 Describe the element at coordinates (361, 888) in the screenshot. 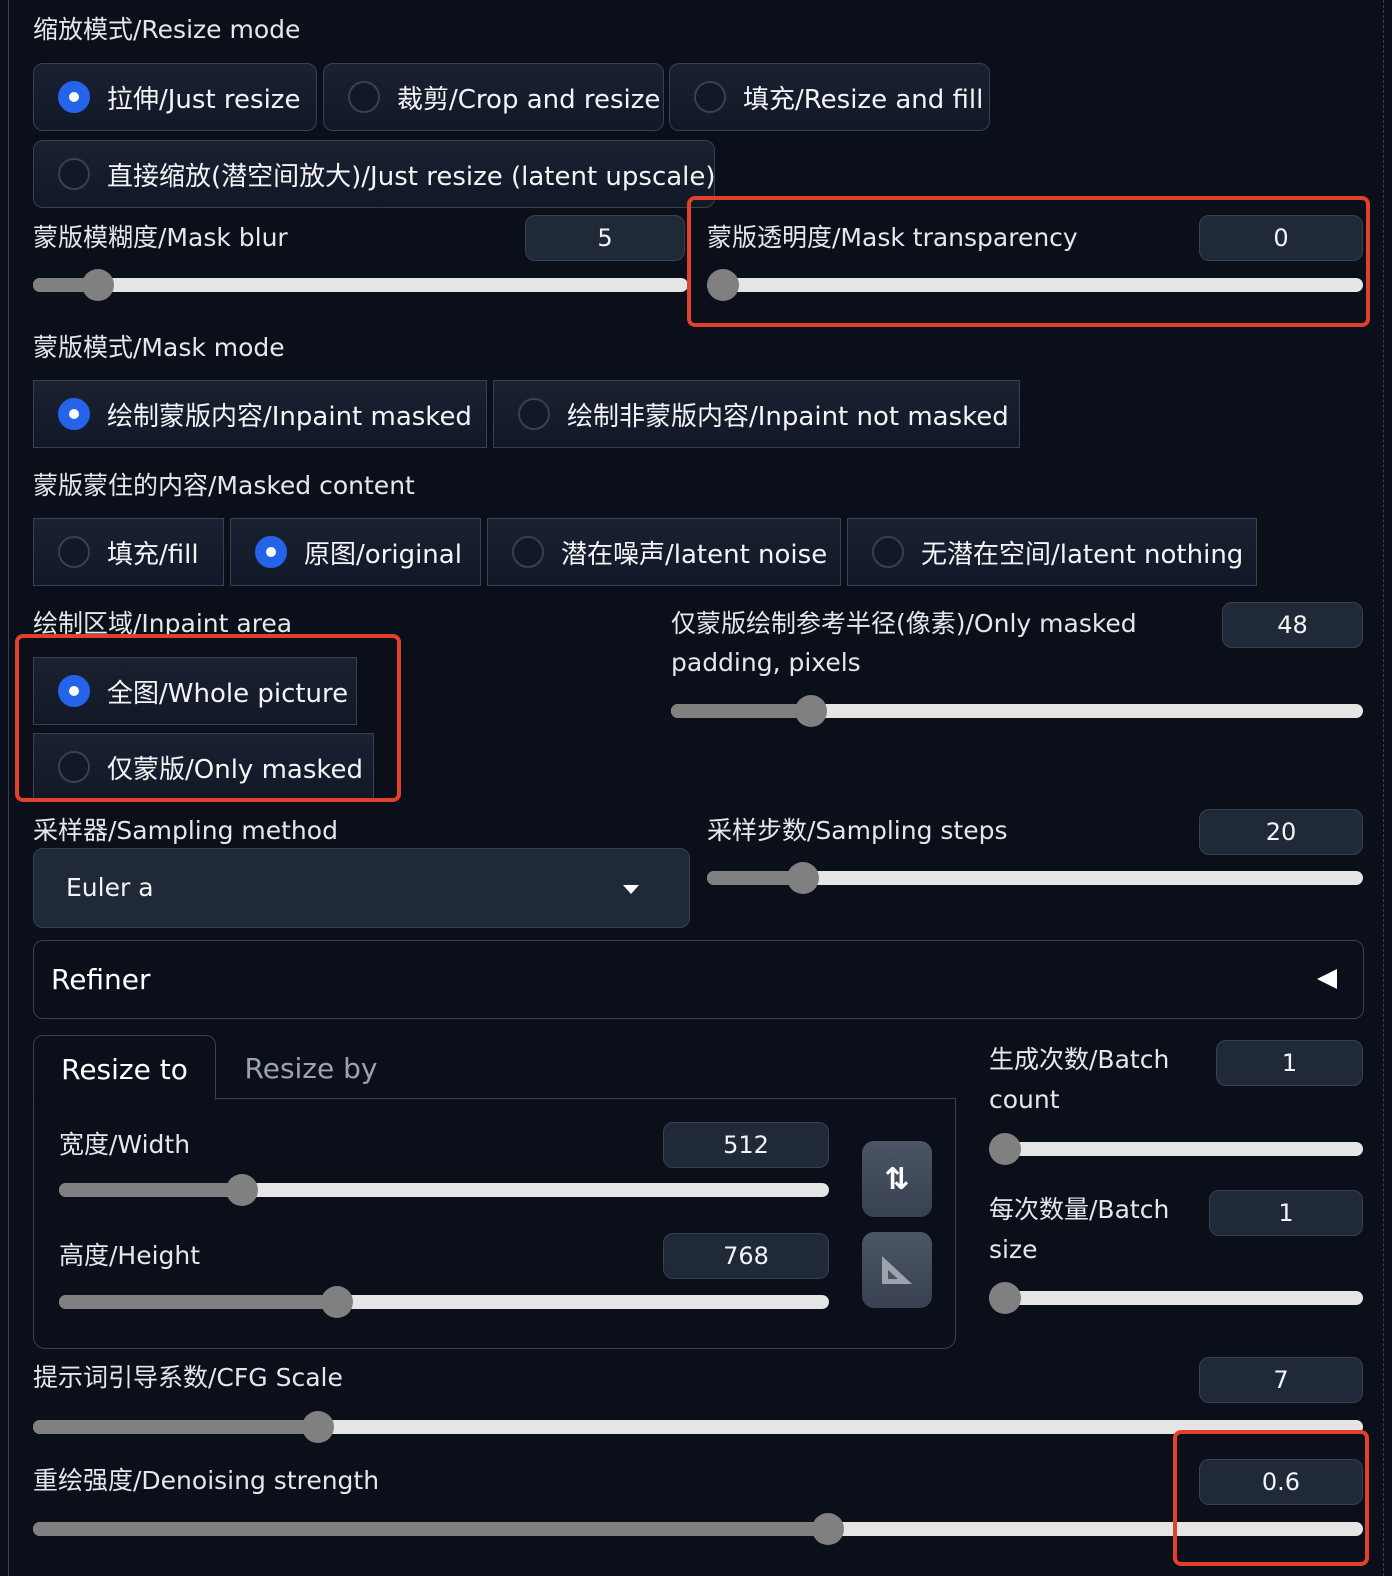

I see `sampler-dropdown: Euler a` at that location.